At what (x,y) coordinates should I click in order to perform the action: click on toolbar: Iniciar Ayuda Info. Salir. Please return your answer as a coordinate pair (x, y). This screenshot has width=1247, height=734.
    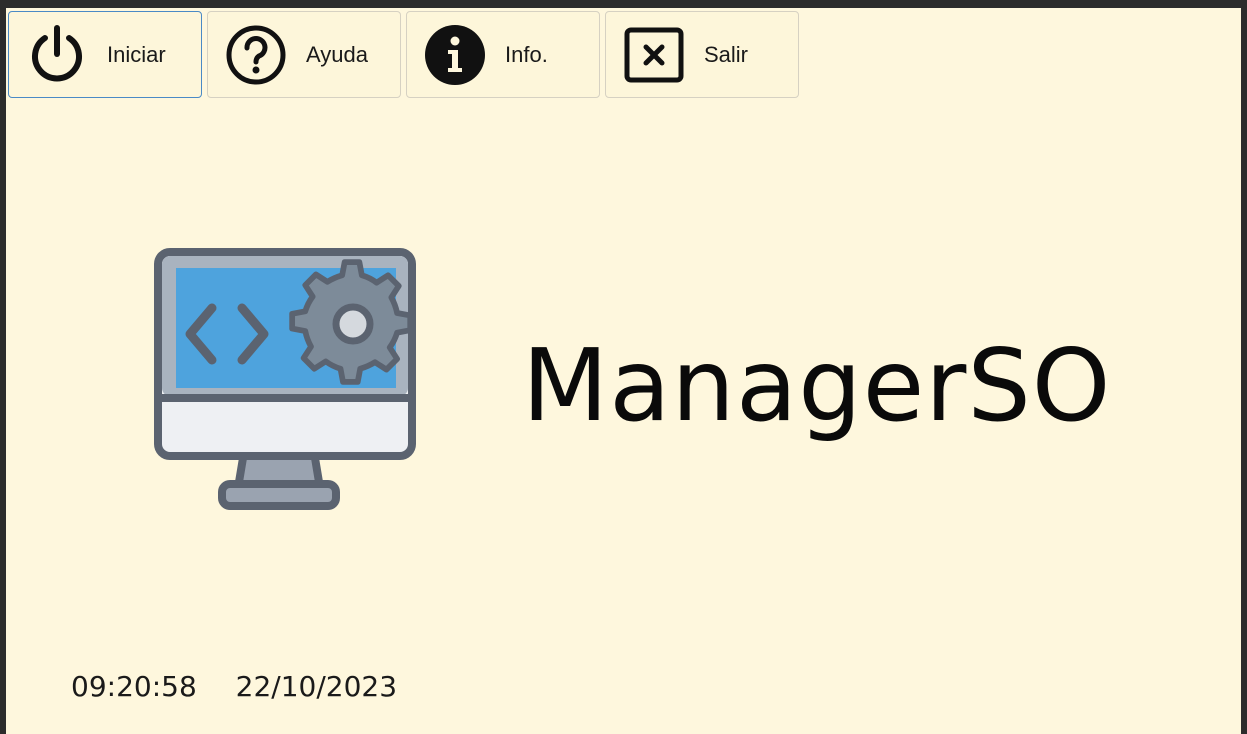
    Looking at the image, I should click on (406, 54).